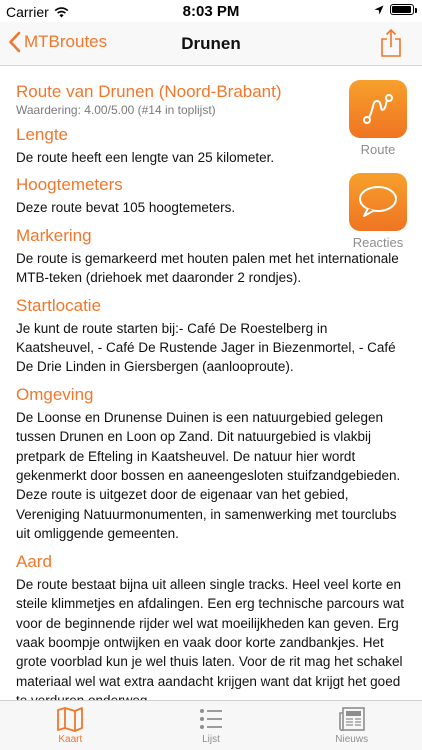  I want to click on list-icon, so click(211, 719).